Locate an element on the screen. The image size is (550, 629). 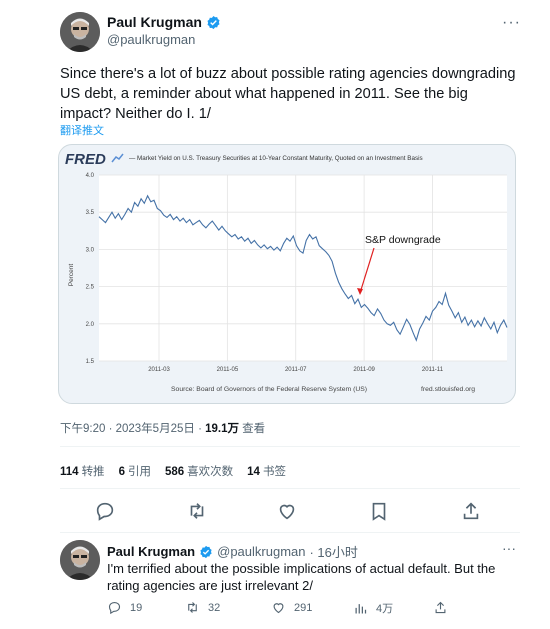
author-name: Paul Krugman is located at coordinates (154, 22).